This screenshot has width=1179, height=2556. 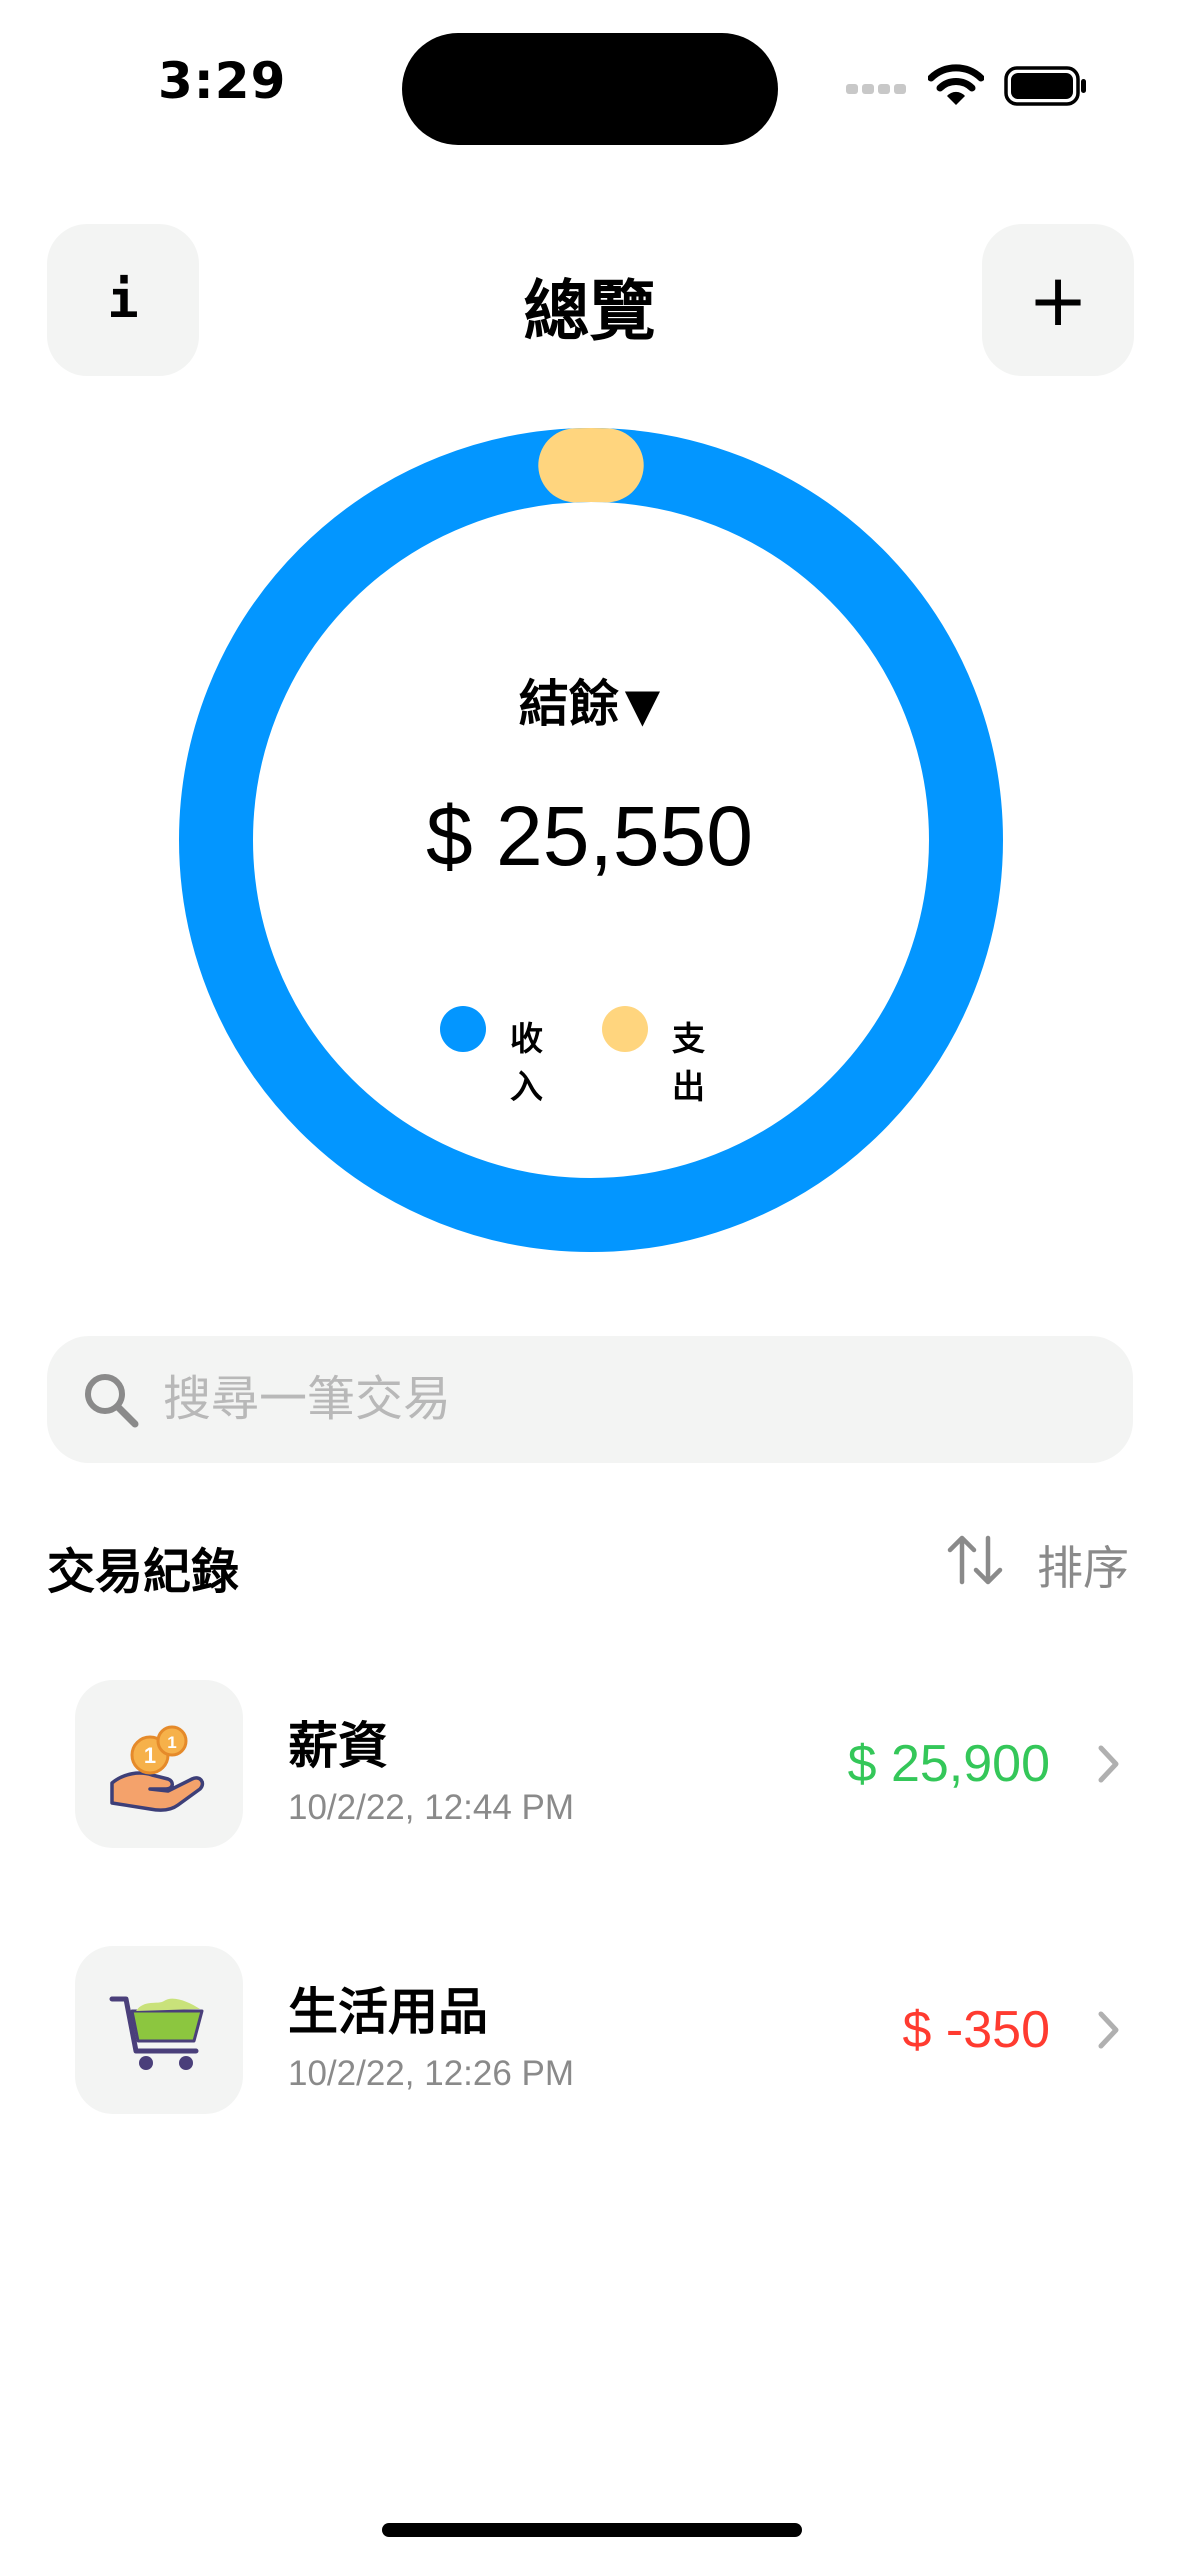 What do you see at coordinates (526, 1062) in the screenshot?
I see `income-legend-label: 收入` at bounding box center [526, 1062].